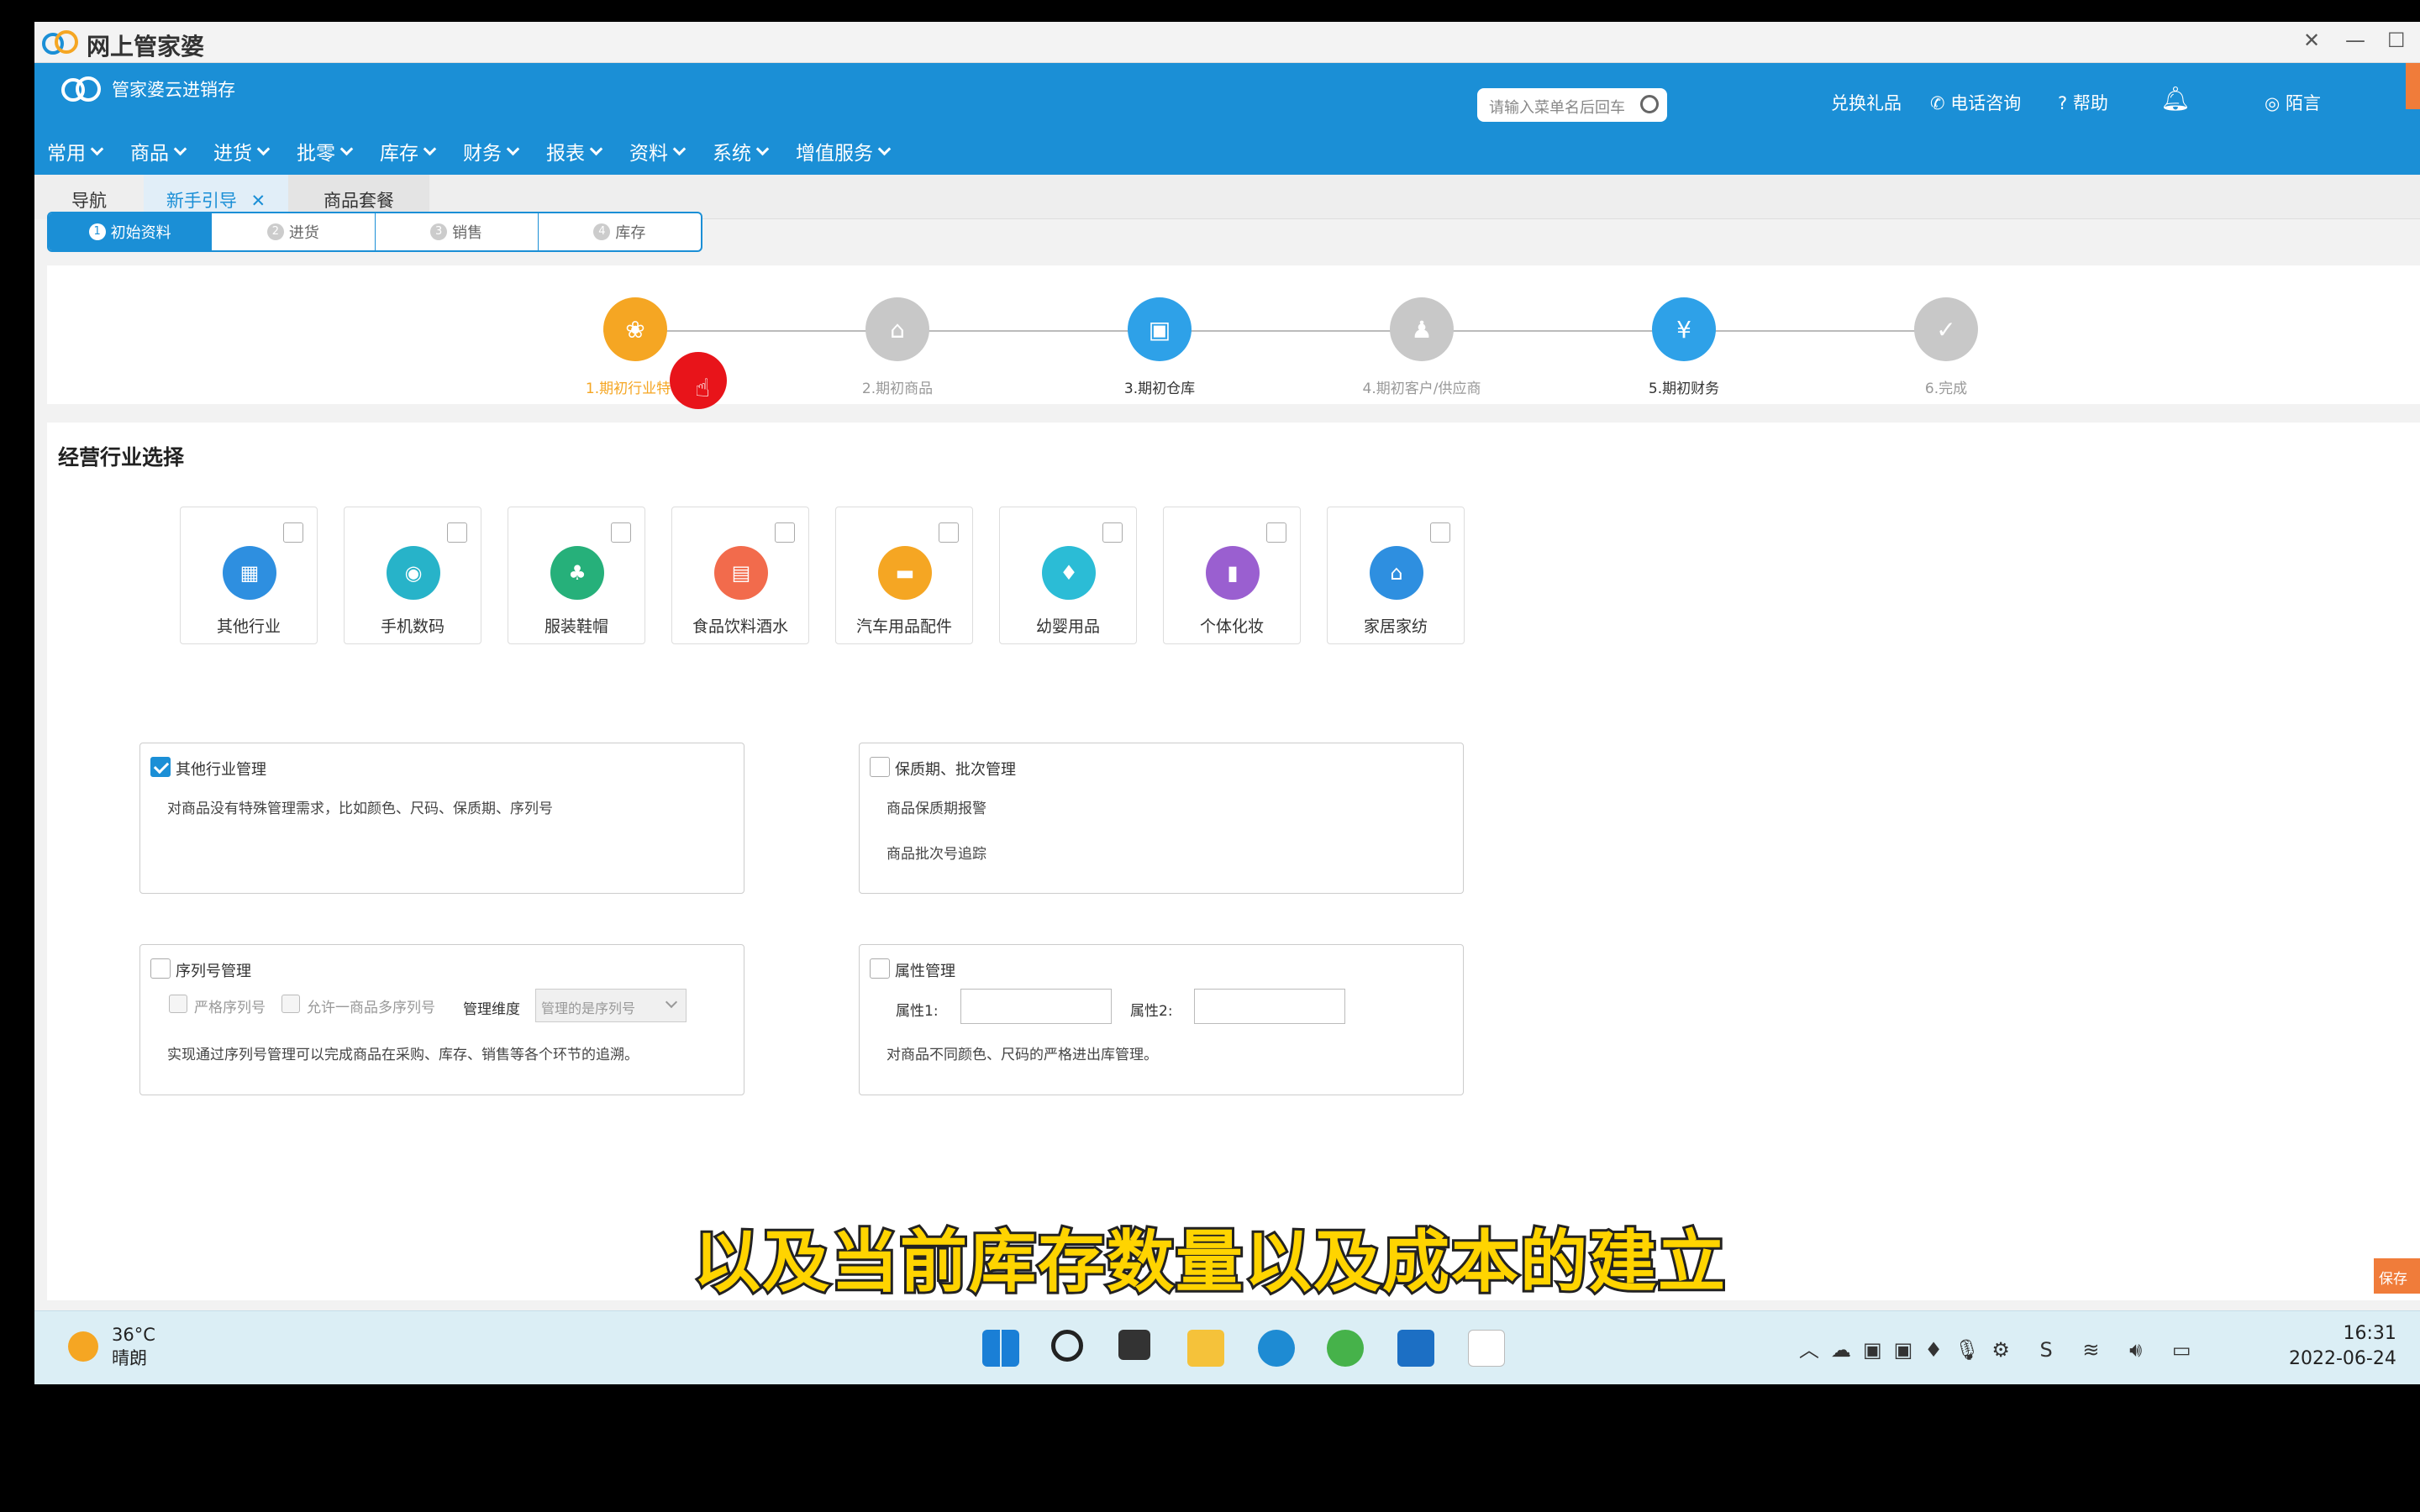  I want to click on task-view-icon, so click(1134, 1345).